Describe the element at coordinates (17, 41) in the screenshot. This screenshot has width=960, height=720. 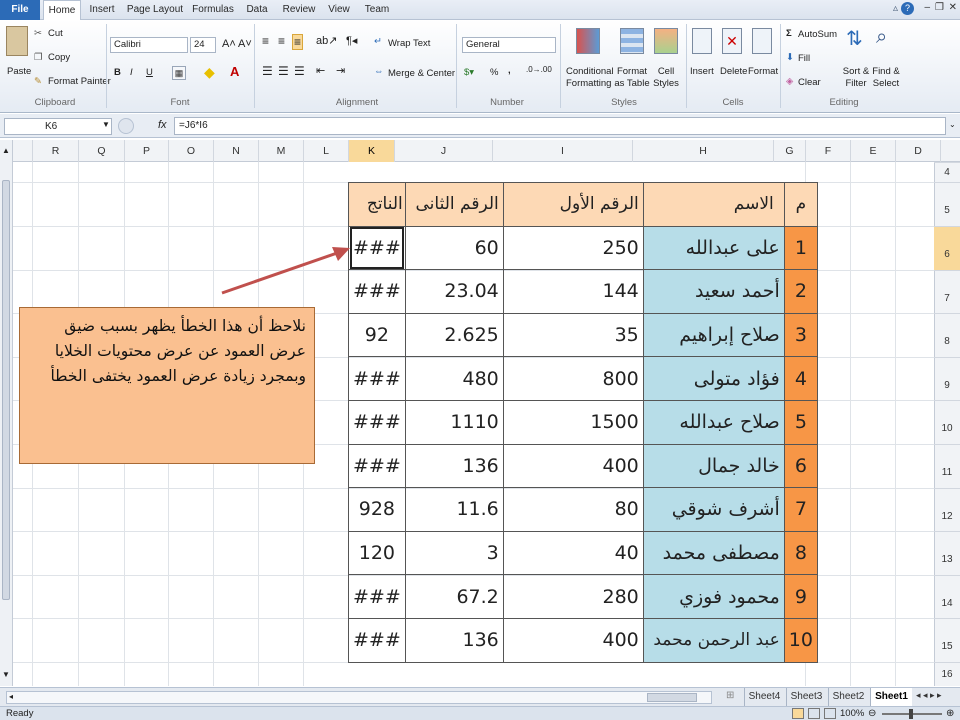
I see `paste-icon` at that location.